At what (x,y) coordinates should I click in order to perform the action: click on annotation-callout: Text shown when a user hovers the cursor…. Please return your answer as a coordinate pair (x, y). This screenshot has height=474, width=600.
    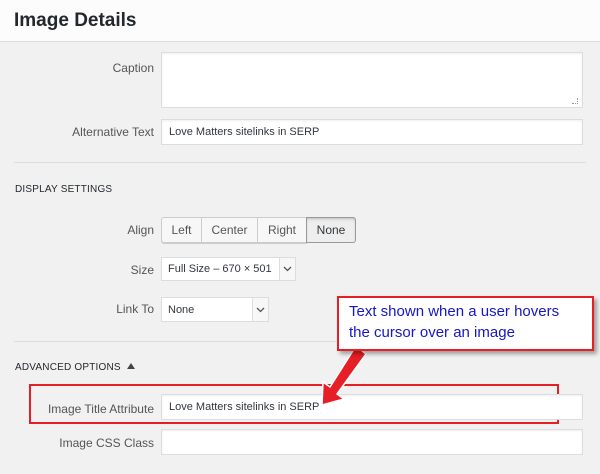
    Looking at the image, I should click on (465, 323).